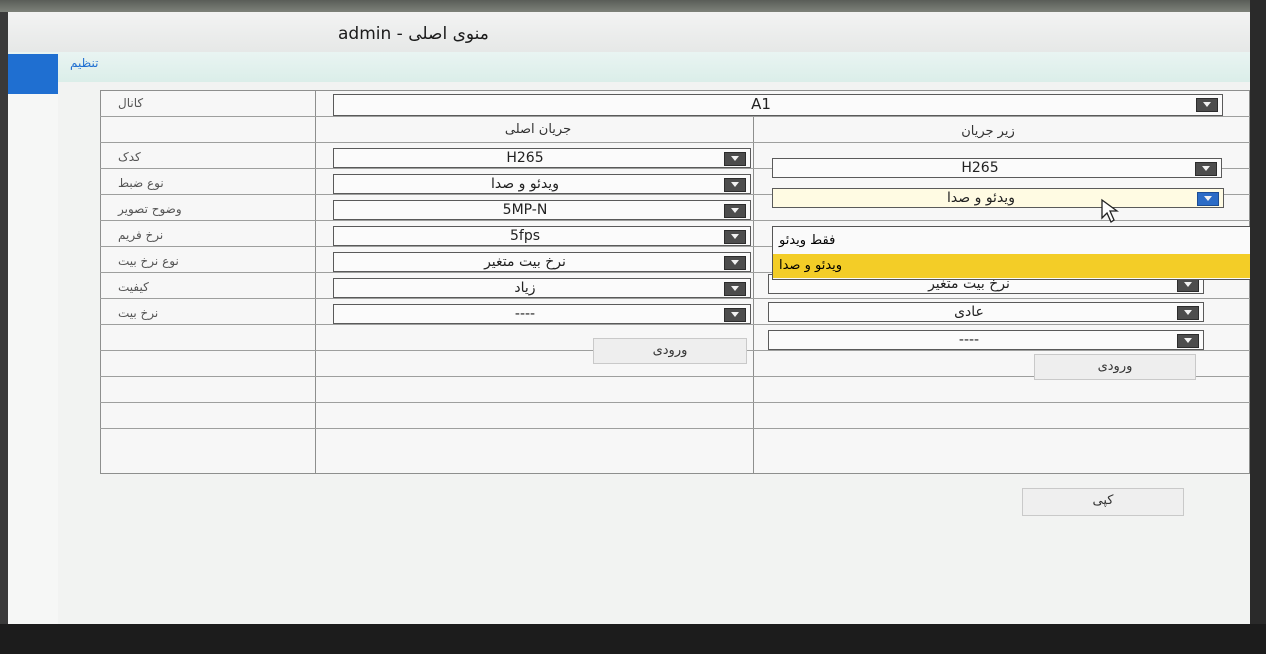 The width and height of the screenshot is (1266, 654). Describe the element at coordinates (969, 312) in the screenshot. I see `sub-quality-value: عادی` at that location.